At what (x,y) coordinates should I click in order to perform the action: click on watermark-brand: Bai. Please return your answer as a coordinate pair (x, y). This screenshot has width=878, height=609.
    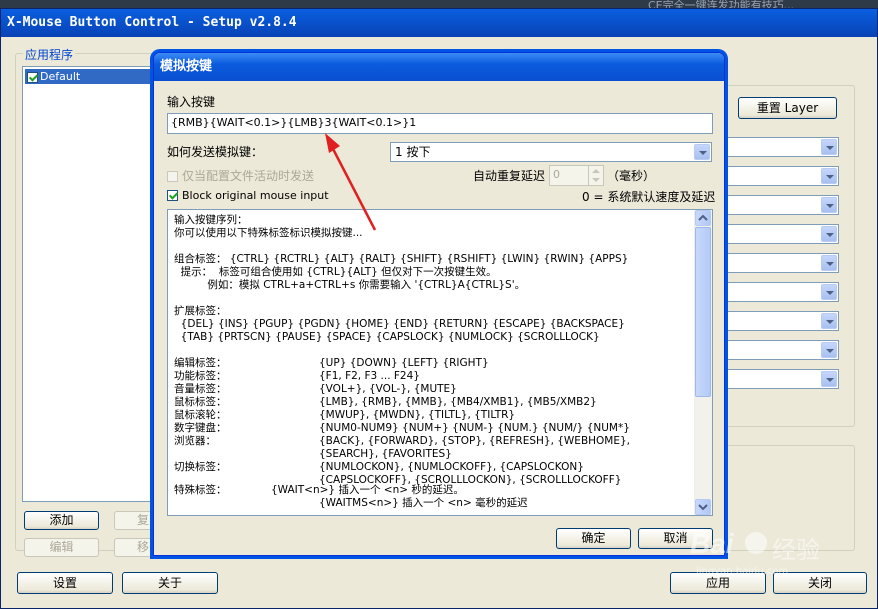
    Looking at the image, I should click on (712, 543).